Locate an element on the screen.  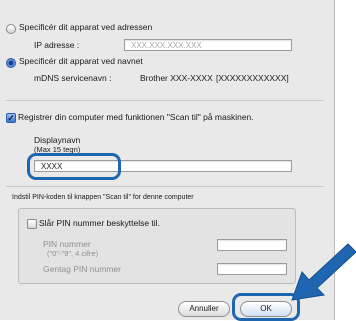
divider-top is located at coordinates (165, 100).